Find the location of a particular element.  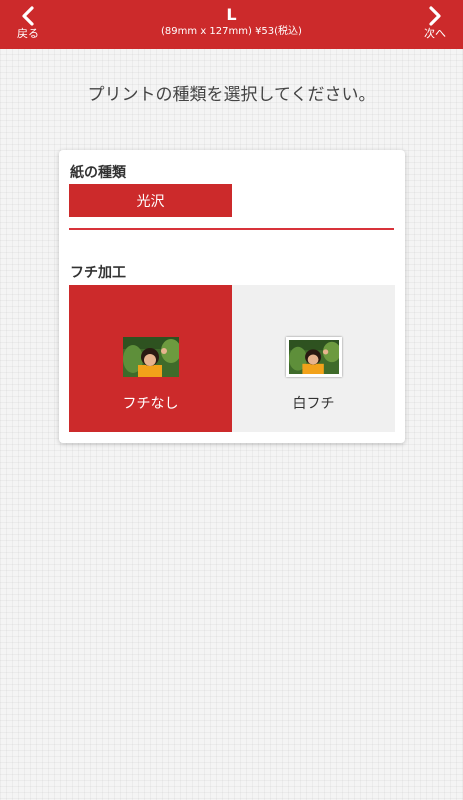

title-block: L (89mm x 127mm) ¥53(税込) is located at coordinates (231, 22).